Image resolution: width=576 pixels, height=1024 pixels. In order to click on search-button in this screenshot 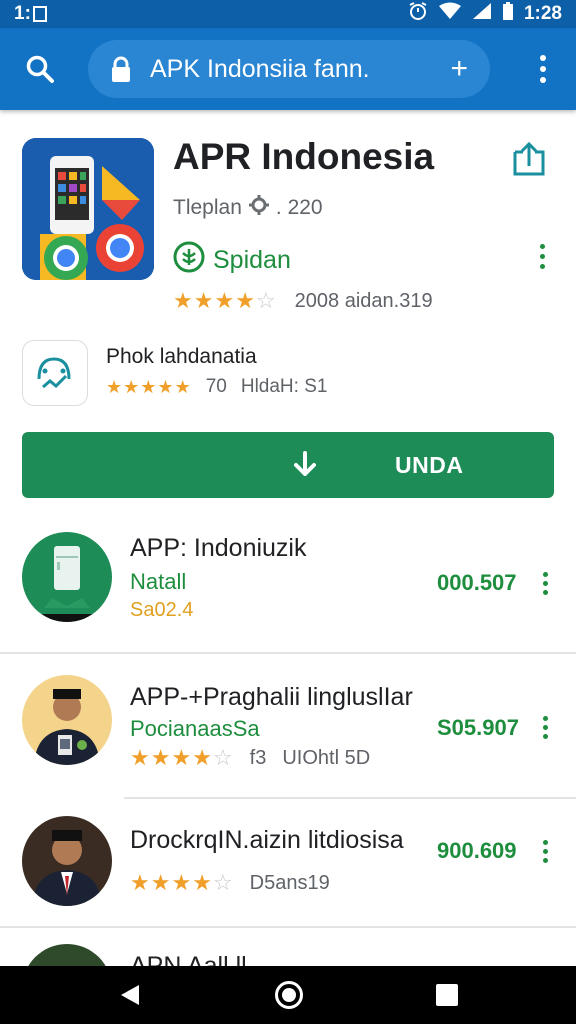, I will do `click(40, 69)`.